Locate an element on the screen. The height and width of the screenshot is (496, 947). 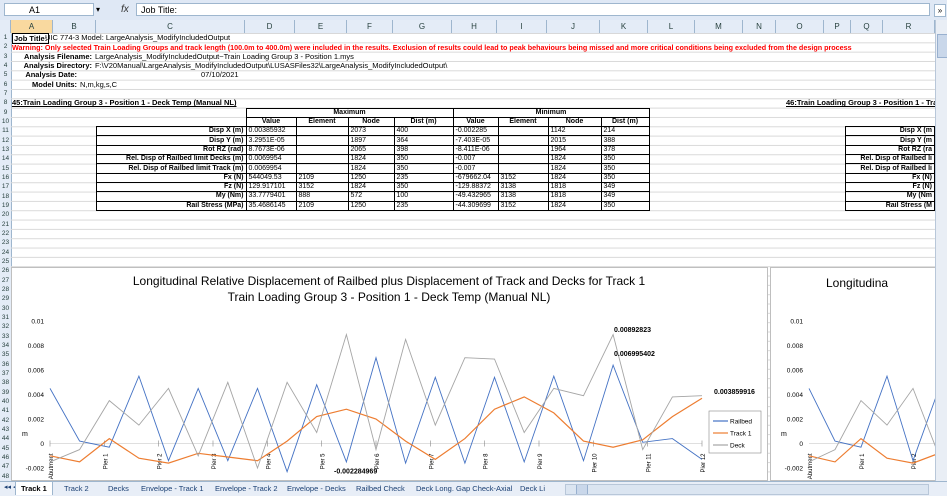
table-cell: -49.432965 is located at coordinates (475, 196).